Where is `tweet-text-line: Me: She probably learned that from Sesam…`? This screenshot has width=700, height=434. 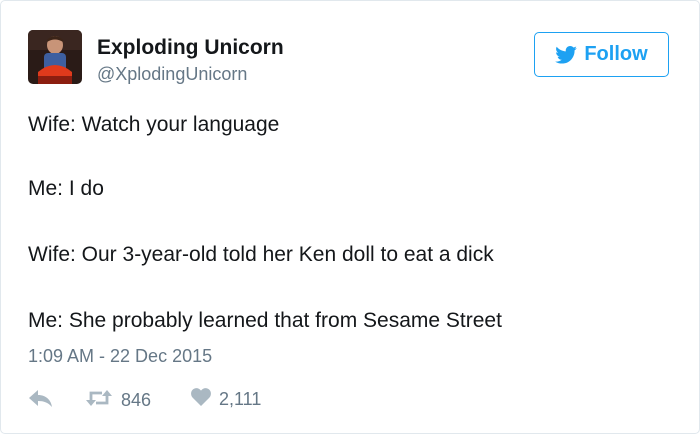
tweet-text-line: Me: She probably learned that from Sesam… is located at coordinates (265, 320).